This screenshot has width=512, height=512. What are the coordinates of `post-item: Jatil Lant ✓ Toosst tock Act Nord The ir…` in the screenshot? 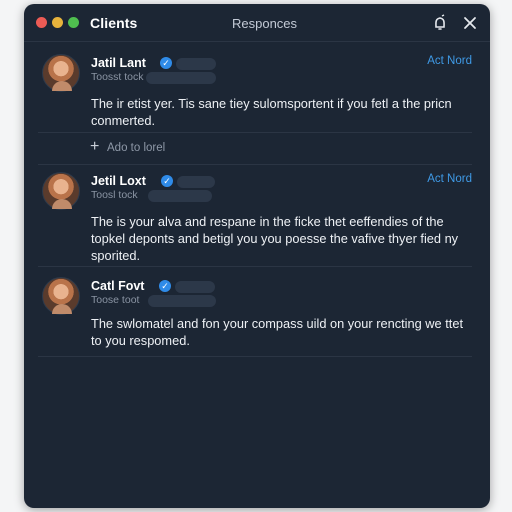 It's located at (255, 94).